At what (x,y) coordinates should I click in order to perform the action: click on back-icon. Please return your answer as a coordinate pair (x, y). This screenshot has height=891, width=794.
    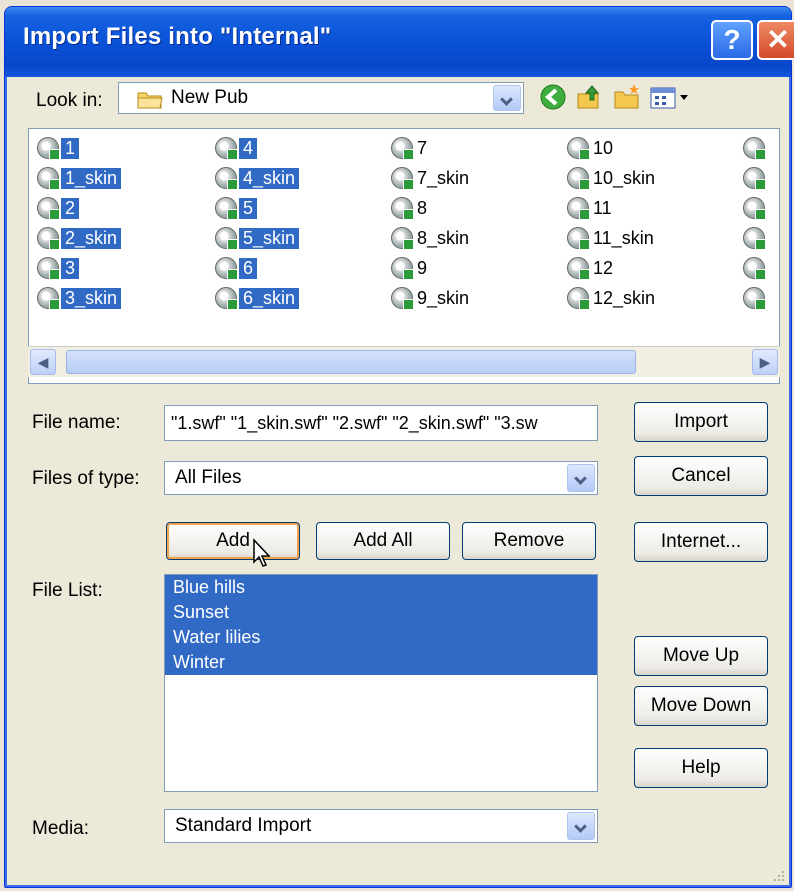
    Looking at the image, I should click on (553, 97).